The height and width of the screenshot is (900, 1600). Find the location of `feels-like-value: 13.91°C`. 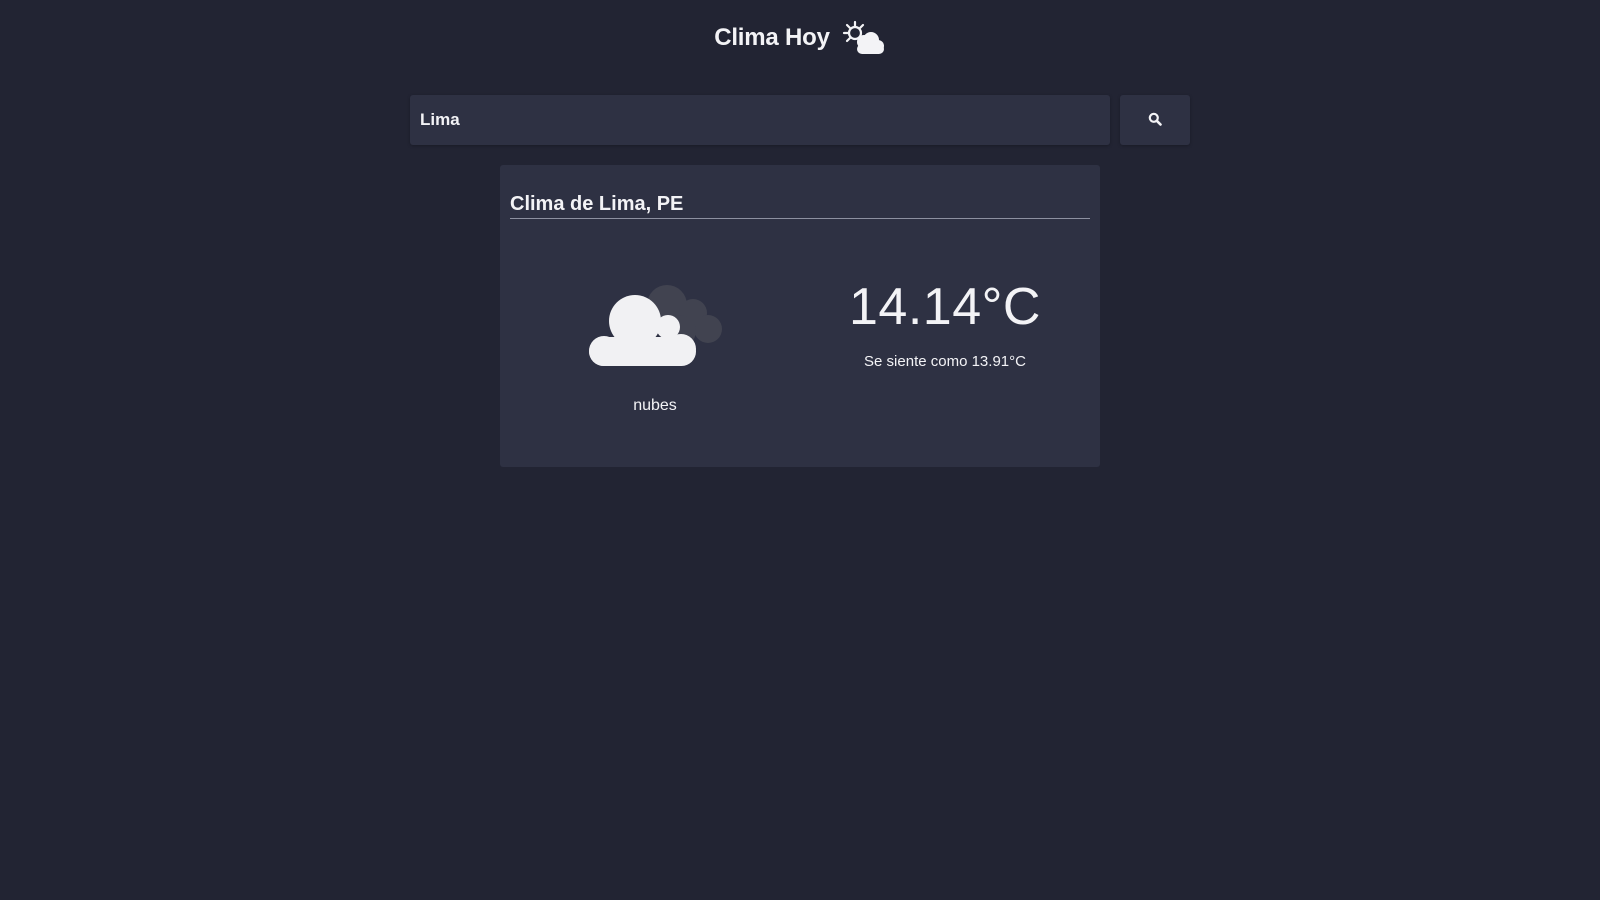

feels-like-value: 13.91°C is located at coordinates (998, 361).